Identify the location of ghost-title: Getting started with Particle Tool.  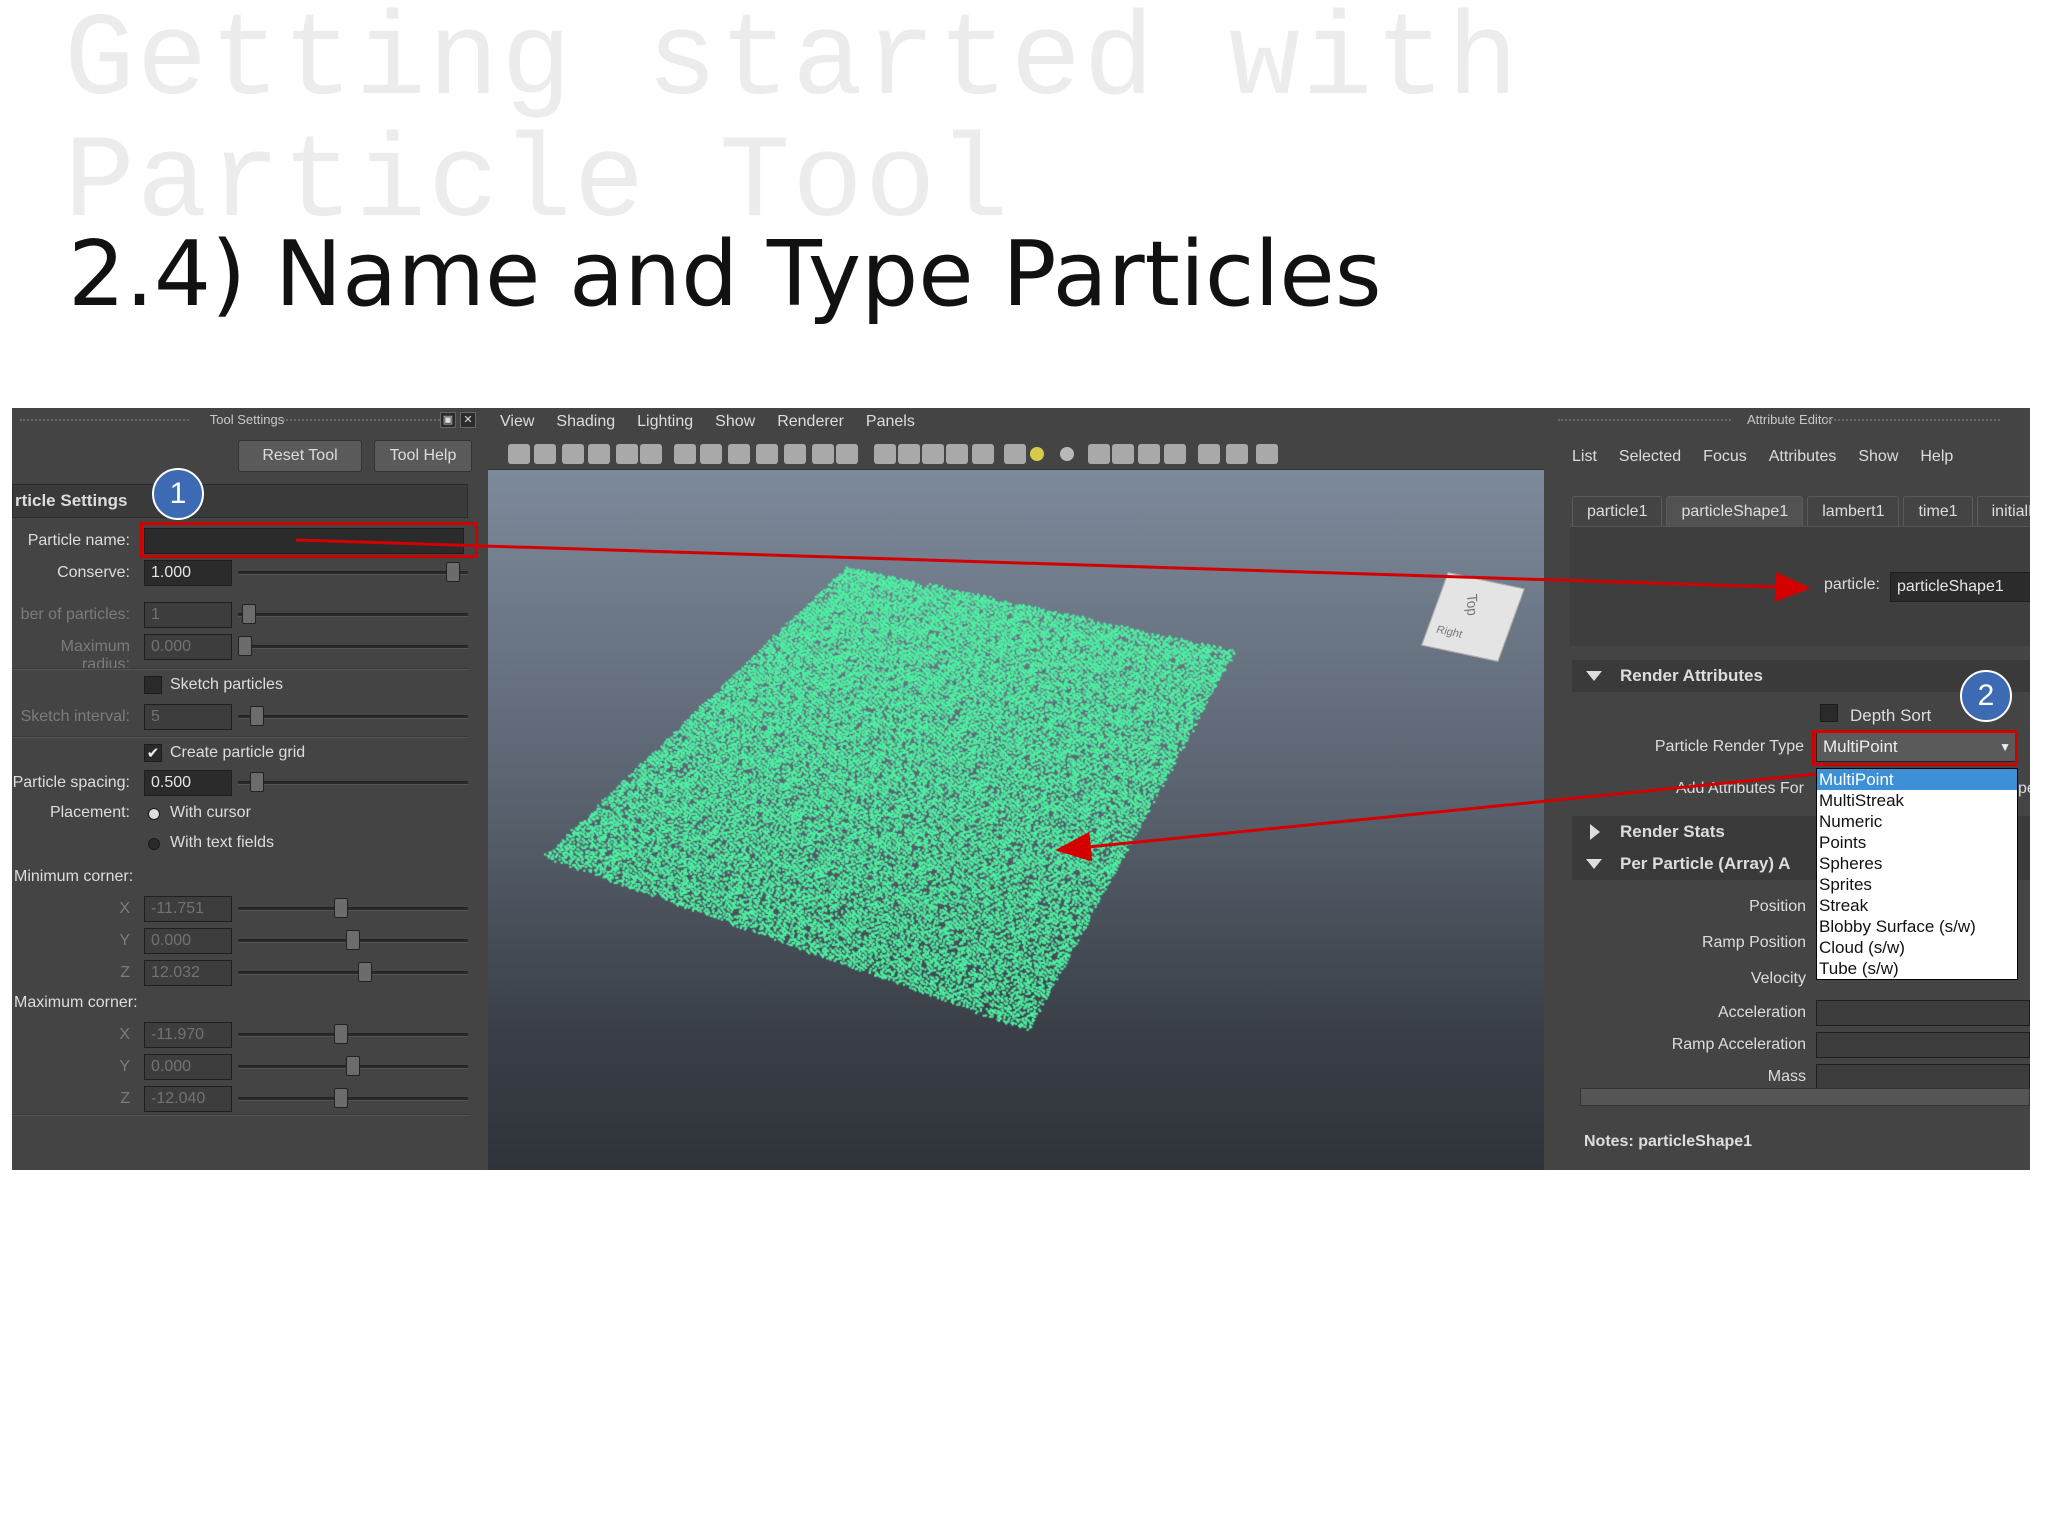
(792, 125).